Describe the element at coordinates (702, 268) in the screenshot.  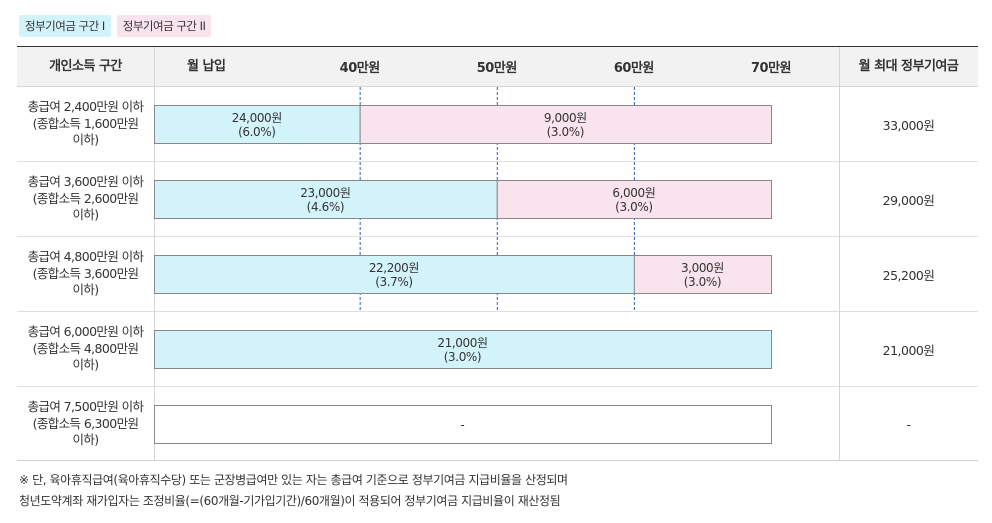
I see `bar-value-label: 3,000원` at that location.